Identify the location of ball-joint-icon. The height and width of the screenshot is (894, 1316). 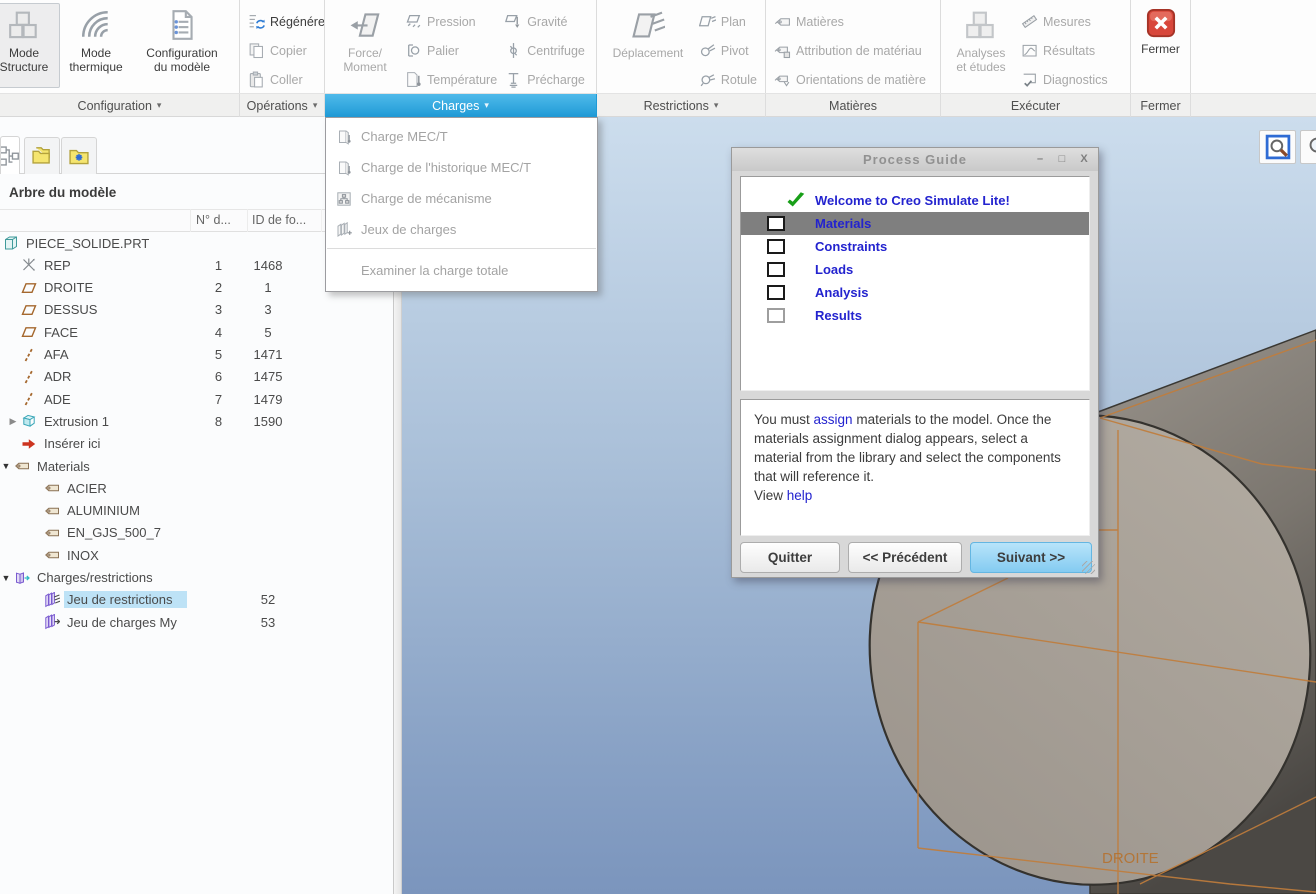
(707, 79).